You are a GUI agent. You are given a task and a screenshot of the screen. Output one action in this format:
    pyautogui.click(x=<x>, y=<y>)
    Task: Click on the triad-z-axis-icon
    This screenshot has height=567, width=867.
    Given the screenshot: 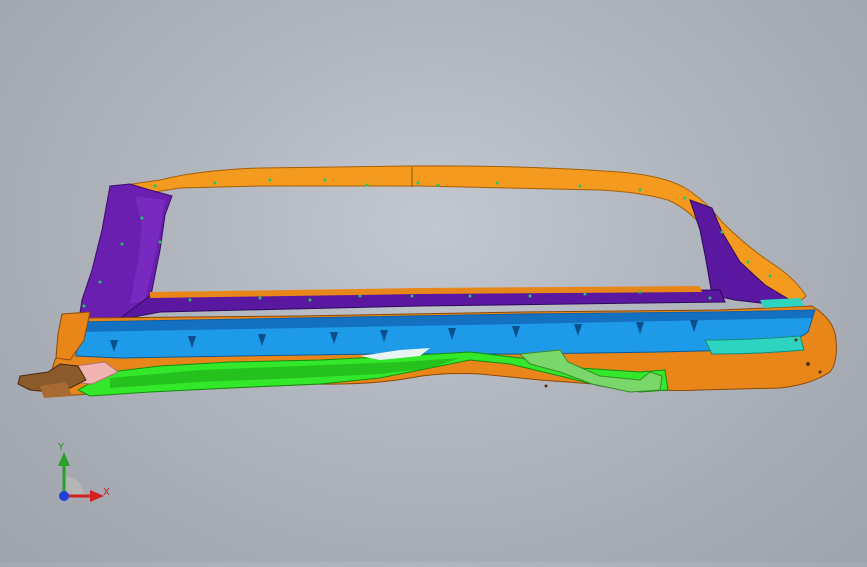 What is the action you would take?
    pyautogui.click(x=64, y=496)
    